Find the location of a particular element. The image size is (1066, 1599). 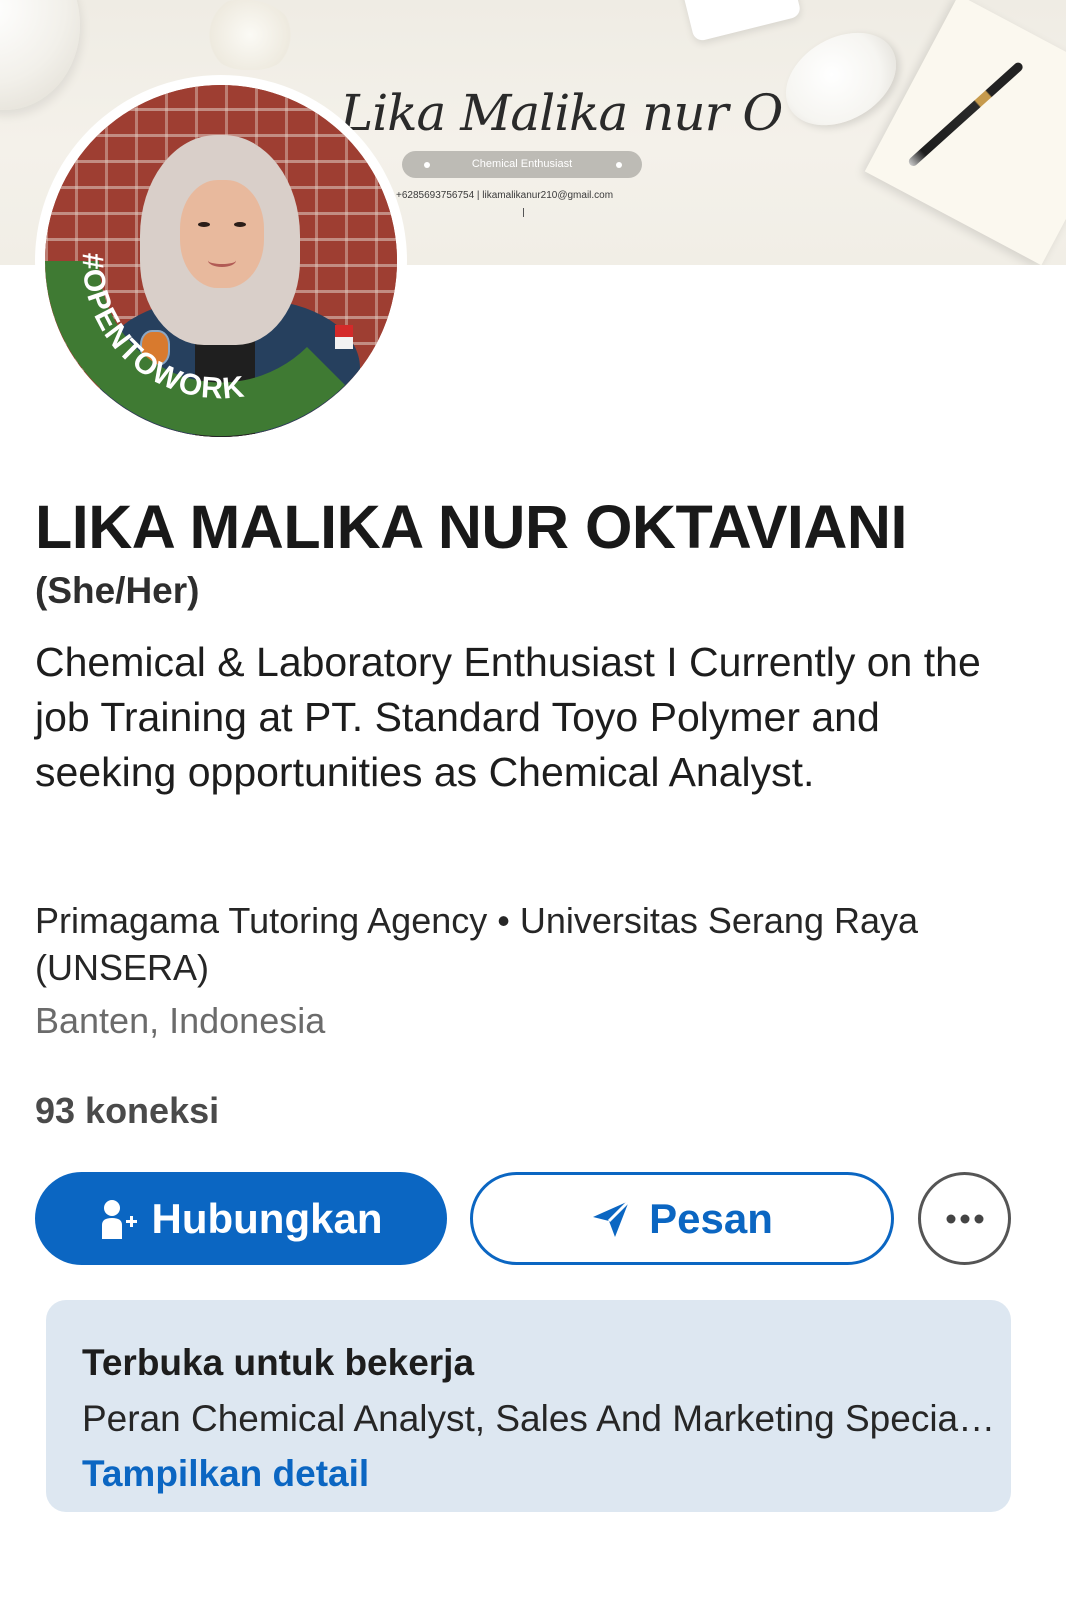

banner-divider is located at coordinates (523, 212).